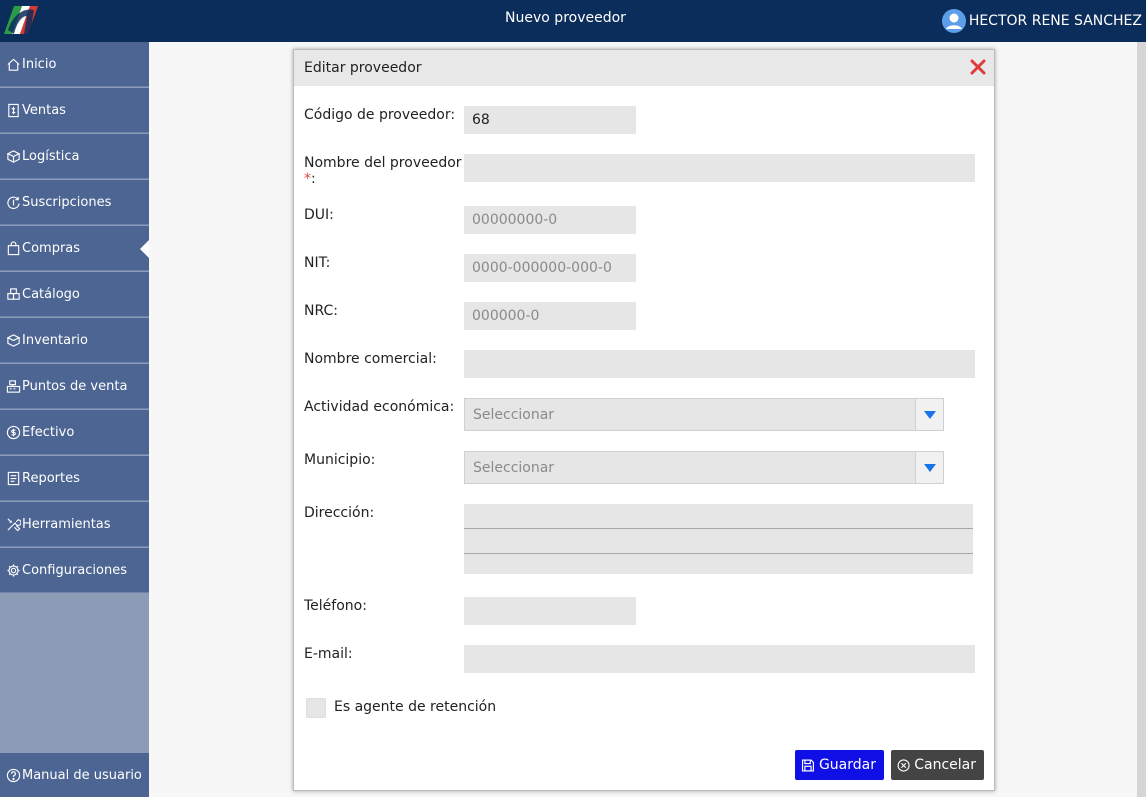 This screenshot has height=797, width=1146. What do you see at coordinates (704, 467) in the screenshot?
I see `municipality-select: Seleccionar` at bounding box center [704, 467].